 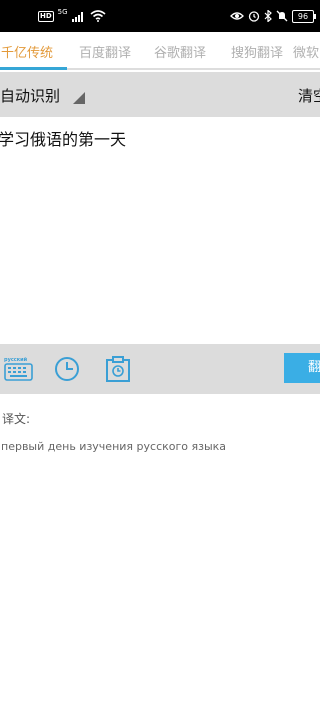 What do you see at coordinates (46, 16) in the screenshot?
I see `hd-badge: HD` at bounding box center [46, 16].